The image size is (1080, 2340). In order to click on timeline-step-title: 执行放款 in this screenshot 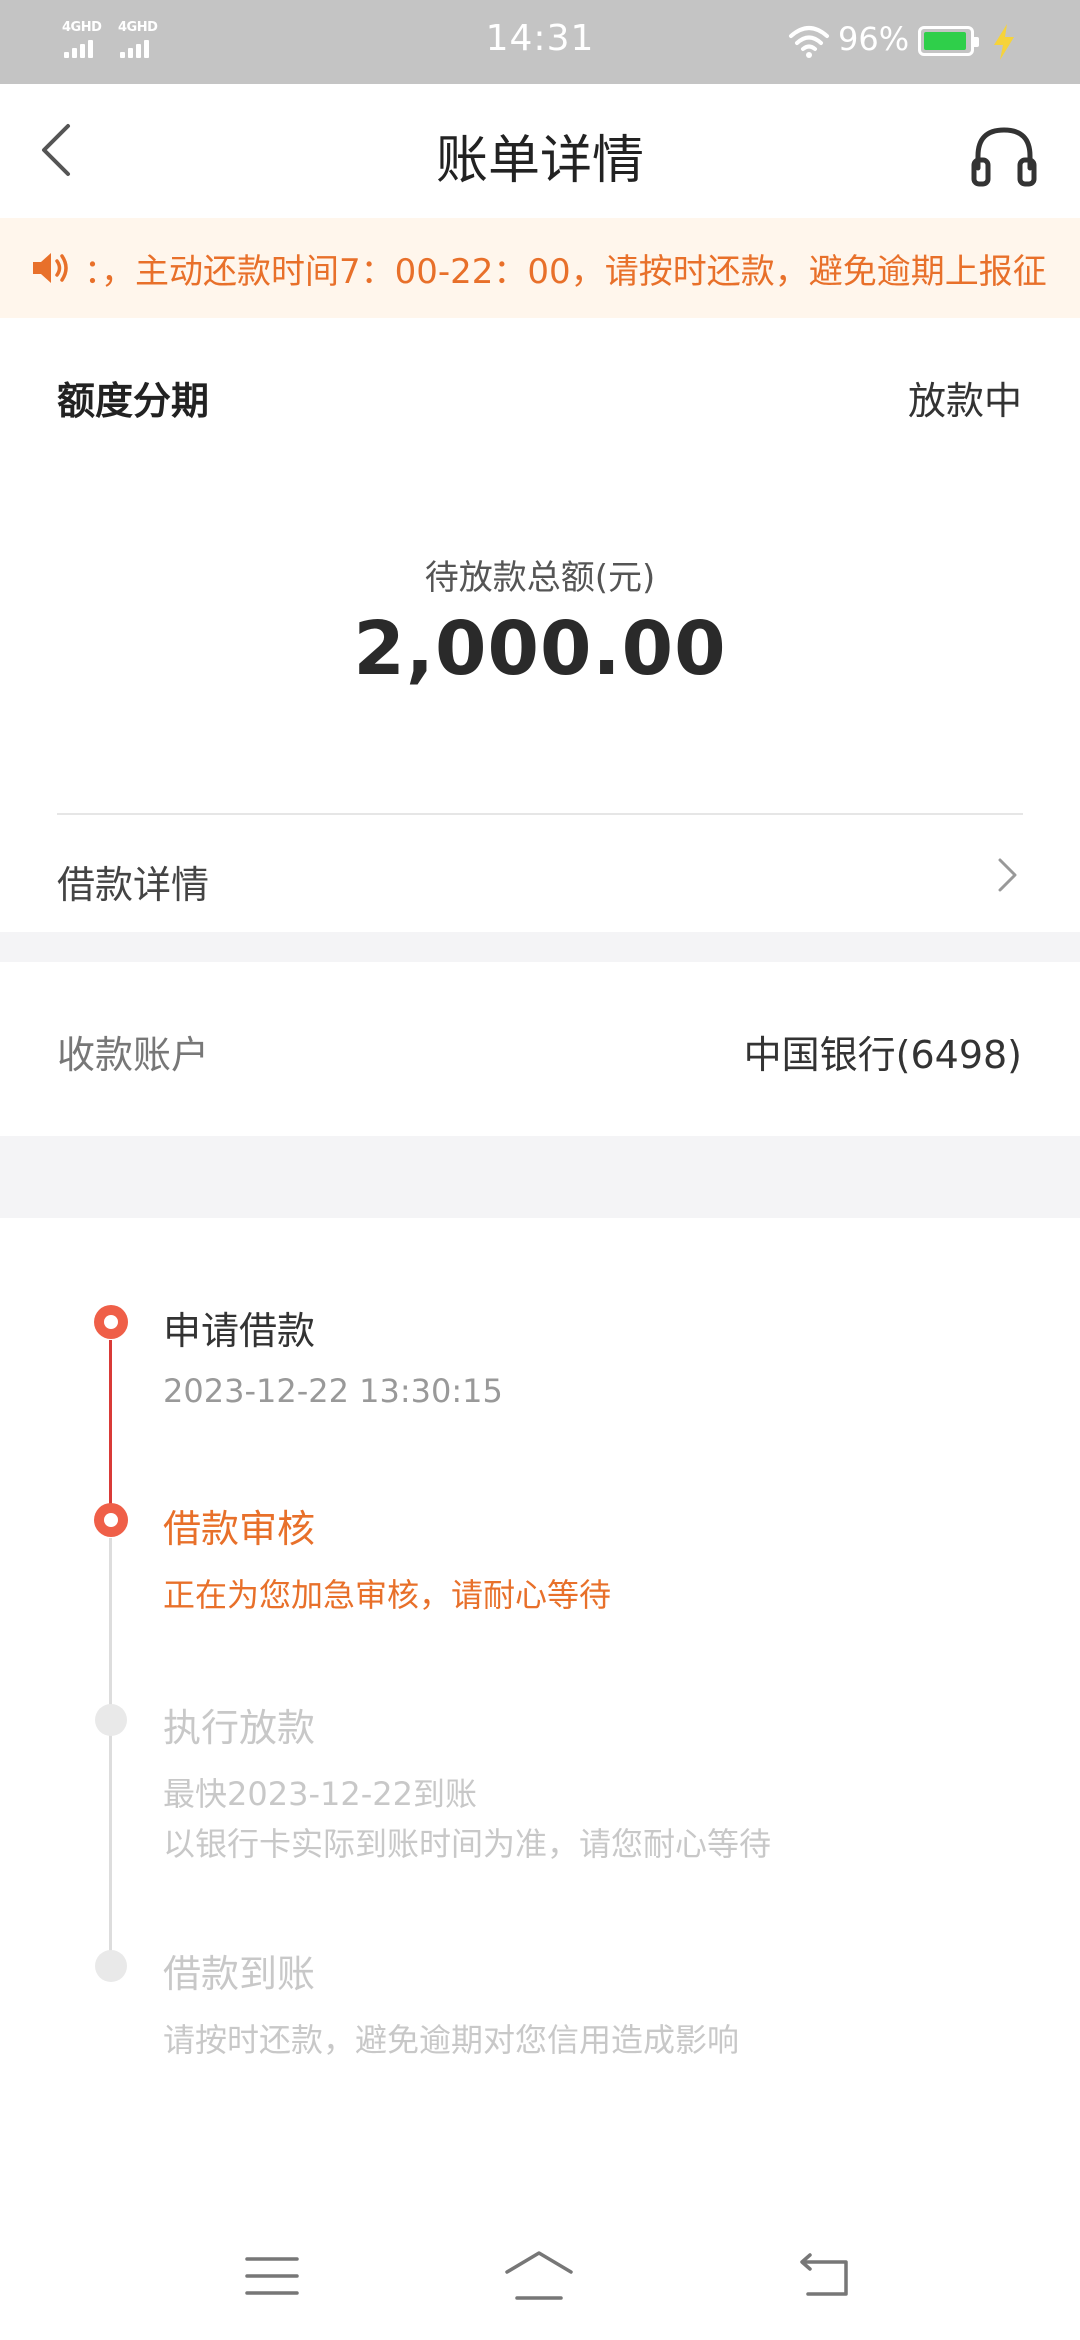, I will do `click(239, 1728)`.